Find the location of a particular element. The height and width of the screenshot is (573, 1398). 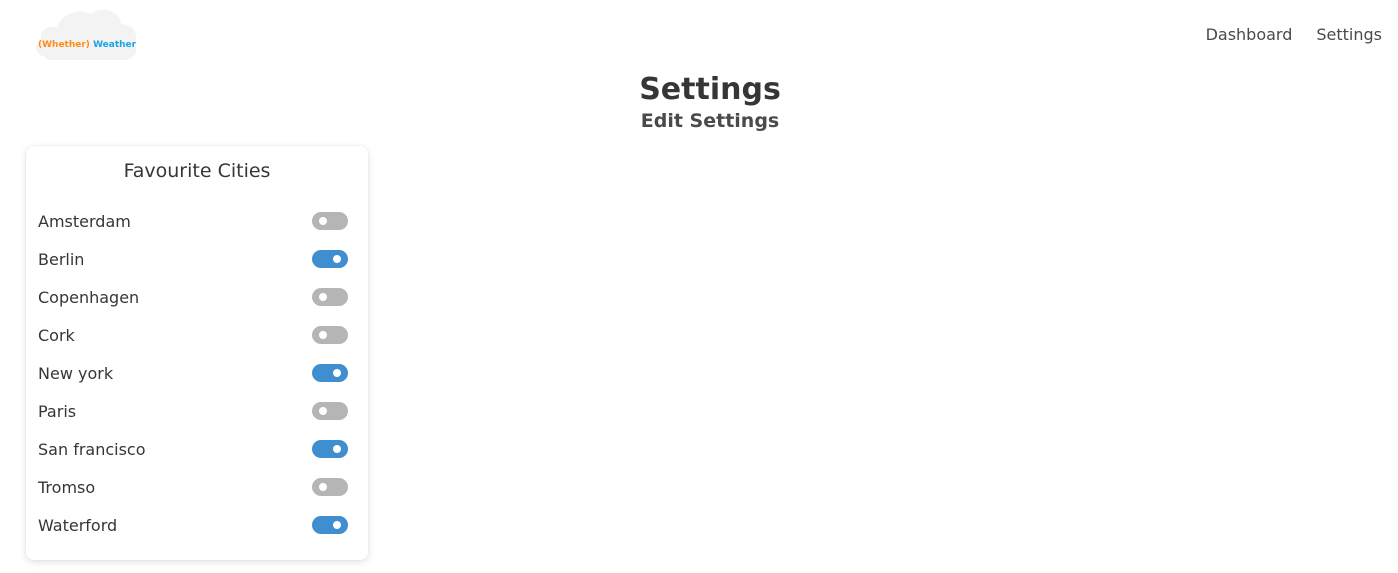

logo-text-weather: Weather is located at coordinates (115, 45).